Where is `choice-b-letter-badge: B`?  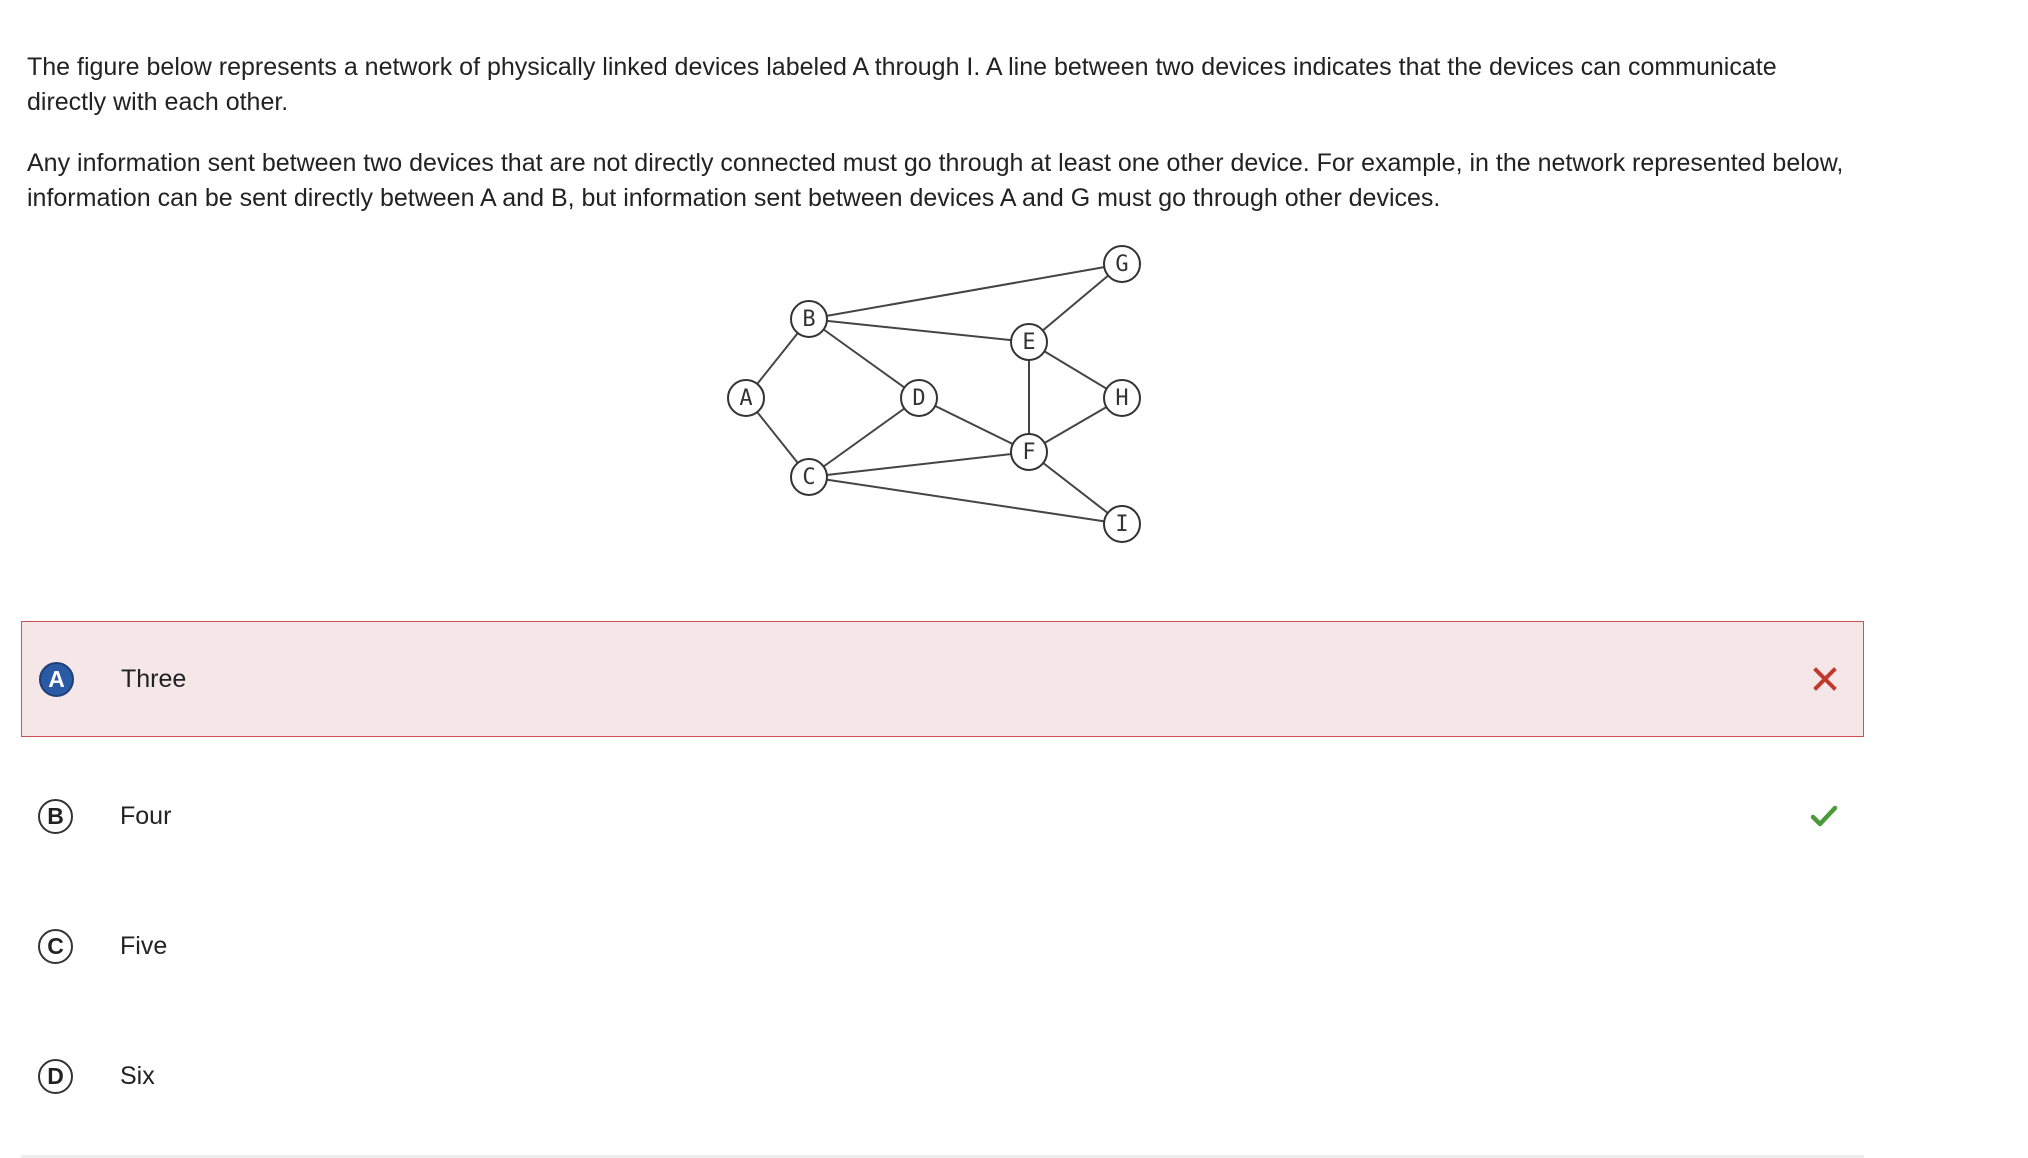
choice-b-letter-badge: B is located at coordinates (55, 816).